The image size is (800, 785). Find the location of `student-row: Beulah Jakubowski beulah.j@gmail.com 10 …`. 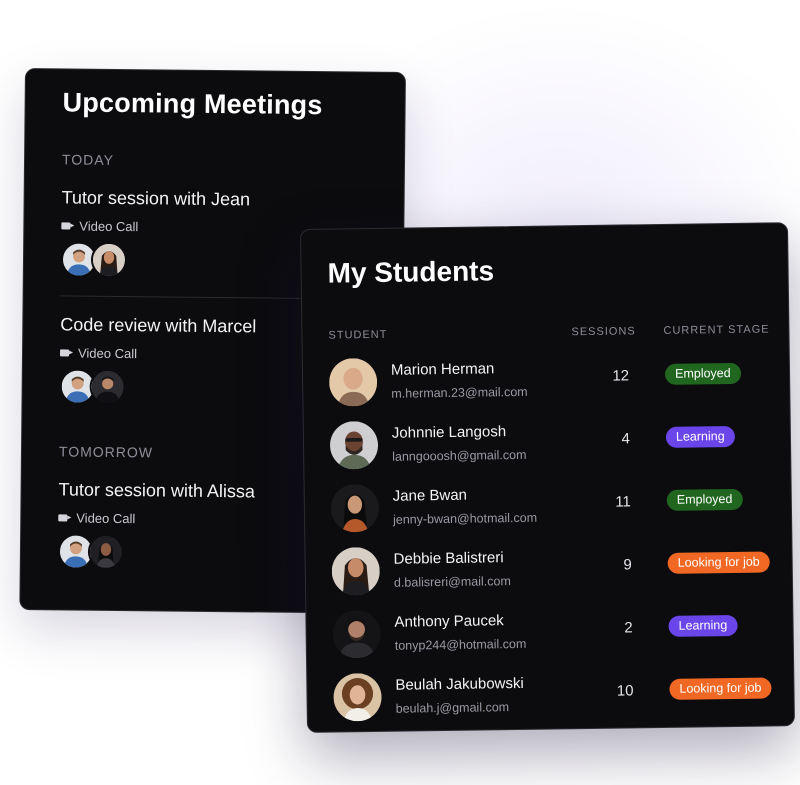

student-row: Beulah Jakubowski beulah.j@gmail.com 10 … is located at coordinates (558, 695).